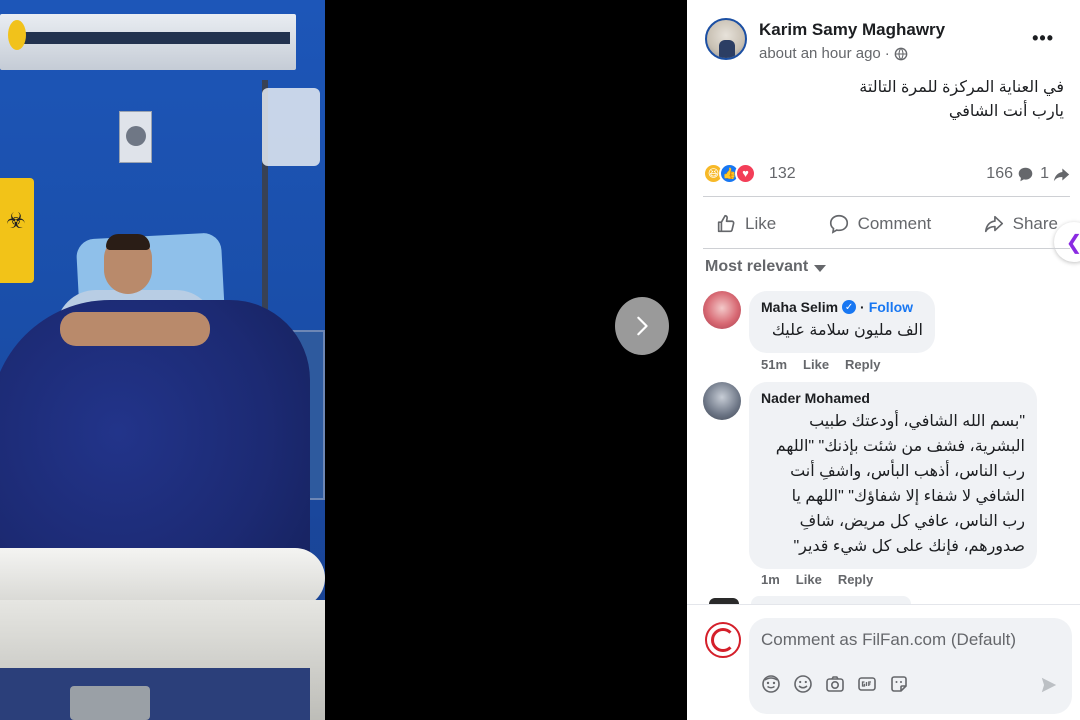  What do you see at coordinates (726, 39) in the screenshot?
I see `author-avatar` at bounding box center [726, 39].